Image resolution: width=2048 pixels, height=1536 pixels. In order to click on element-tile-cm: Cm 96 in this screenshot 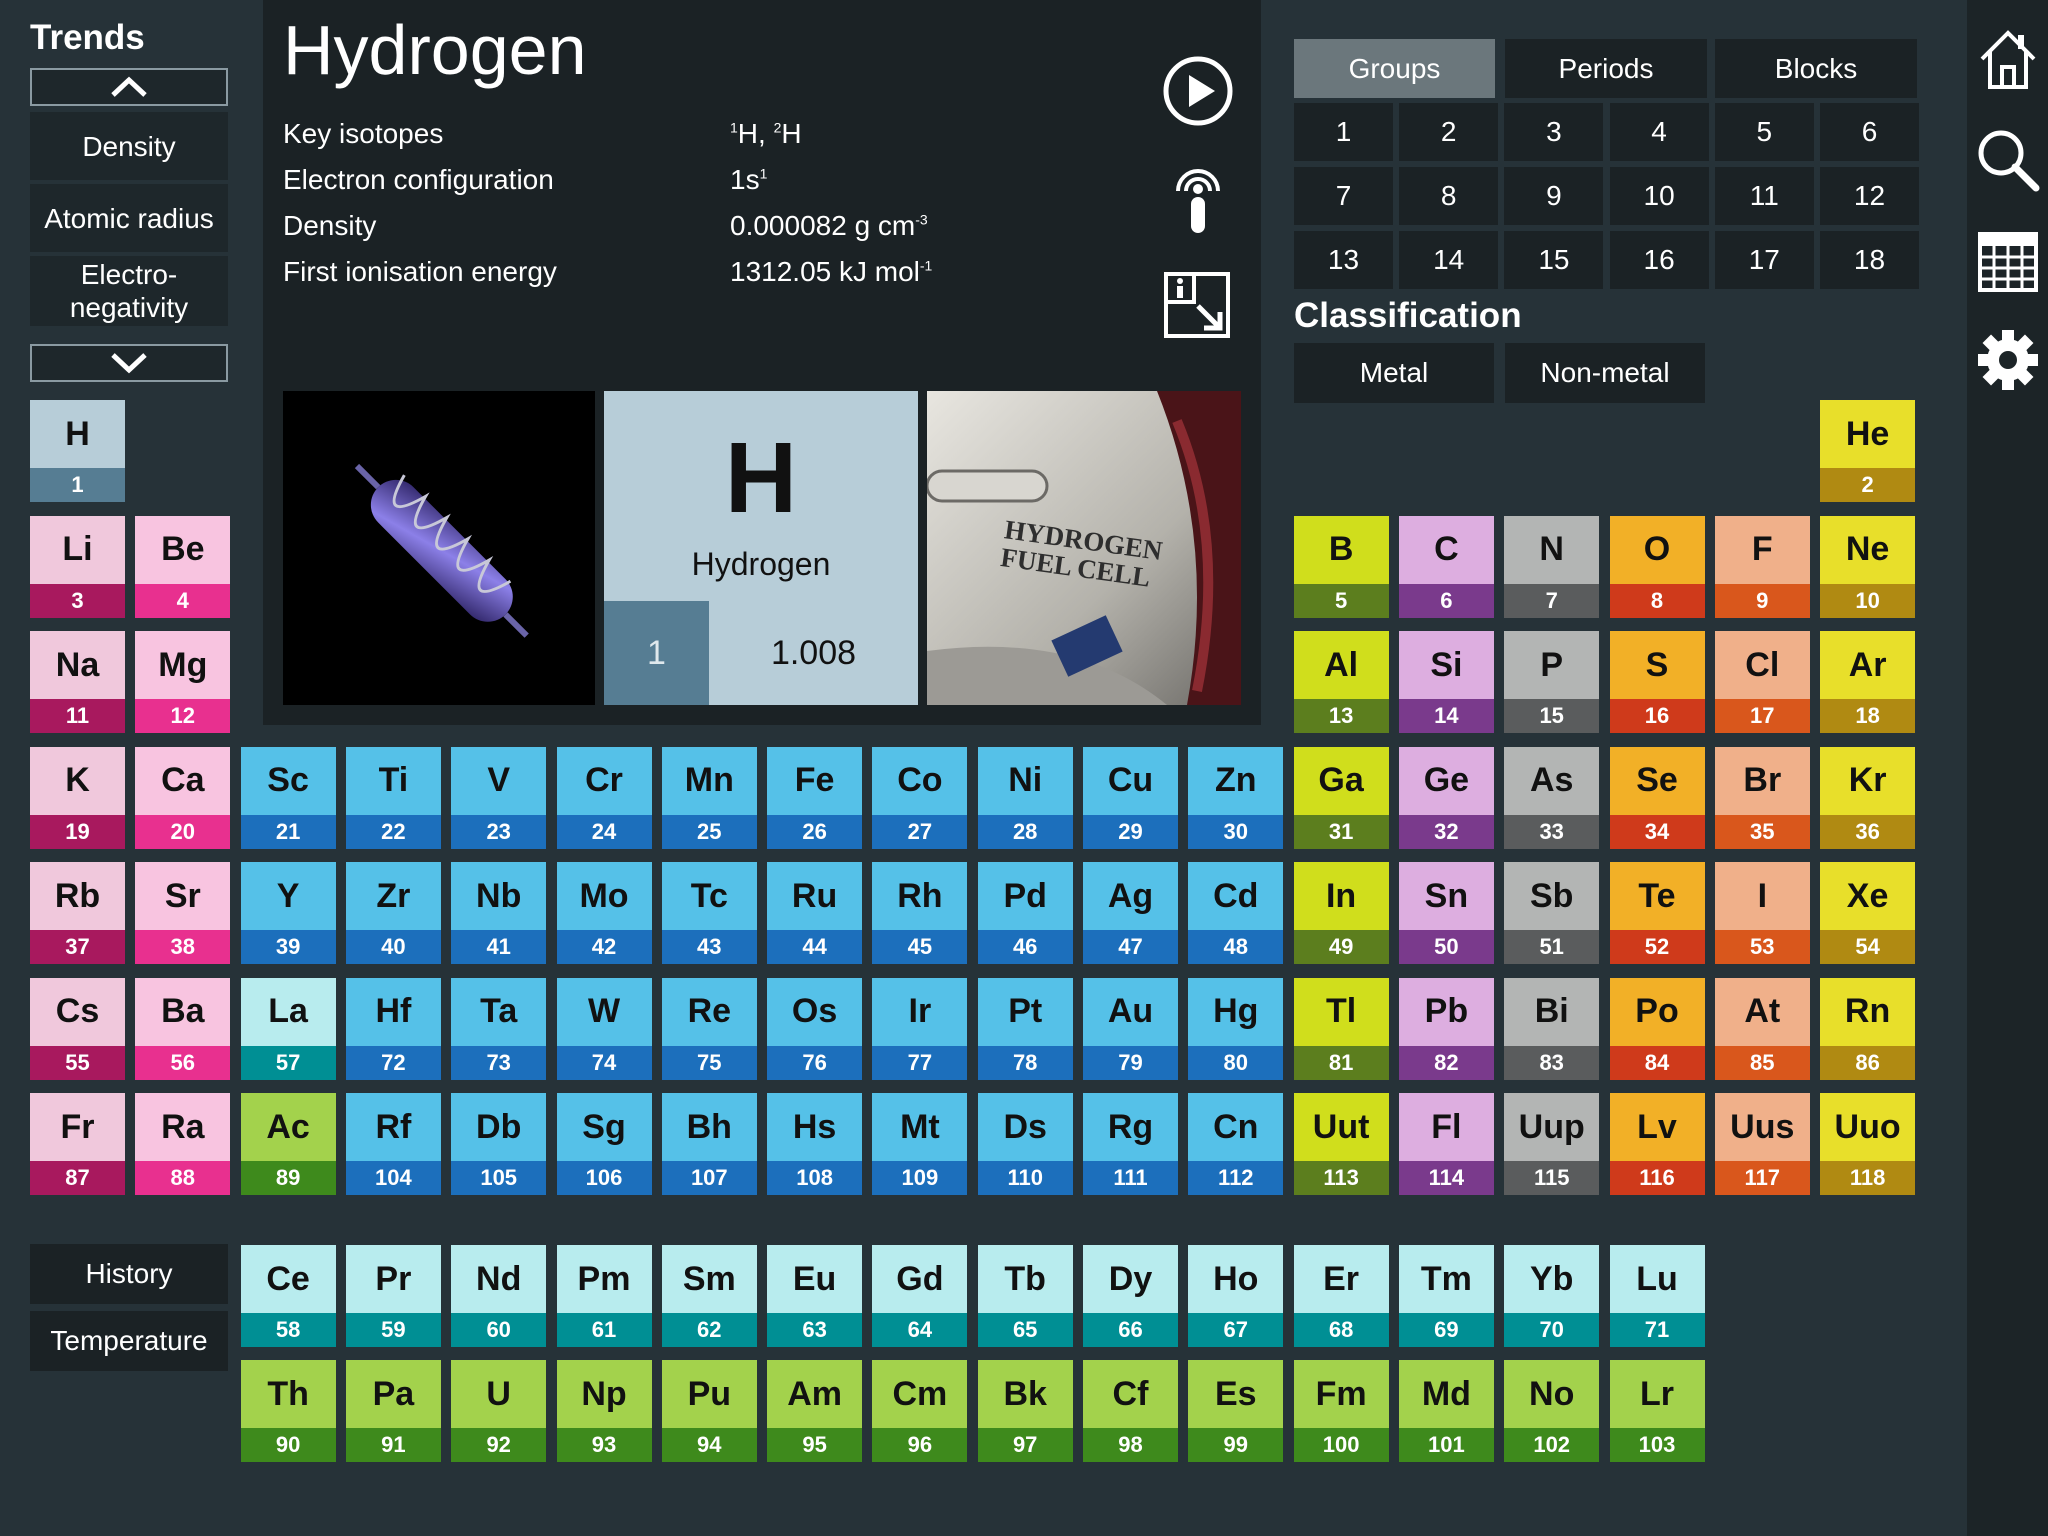, I will do `click(920, 1411)`.